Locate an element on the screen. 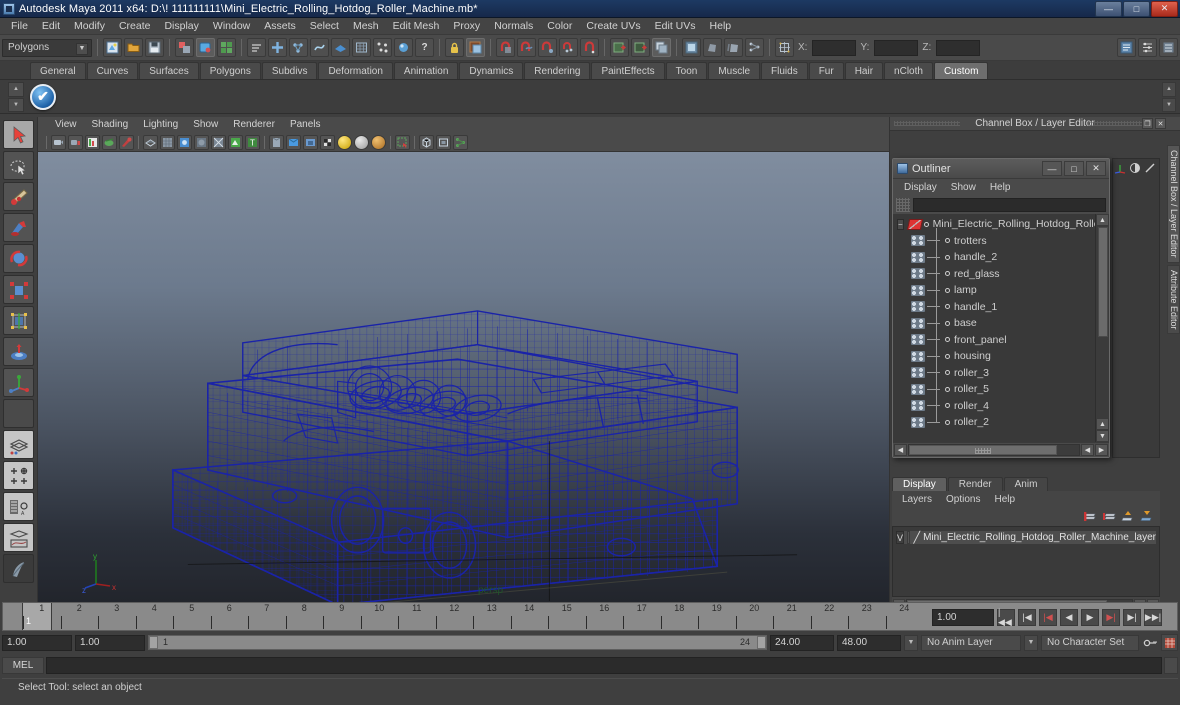 This screenshot has height=705, width=1180. y-coord-input is located at coordinates (896, 47).